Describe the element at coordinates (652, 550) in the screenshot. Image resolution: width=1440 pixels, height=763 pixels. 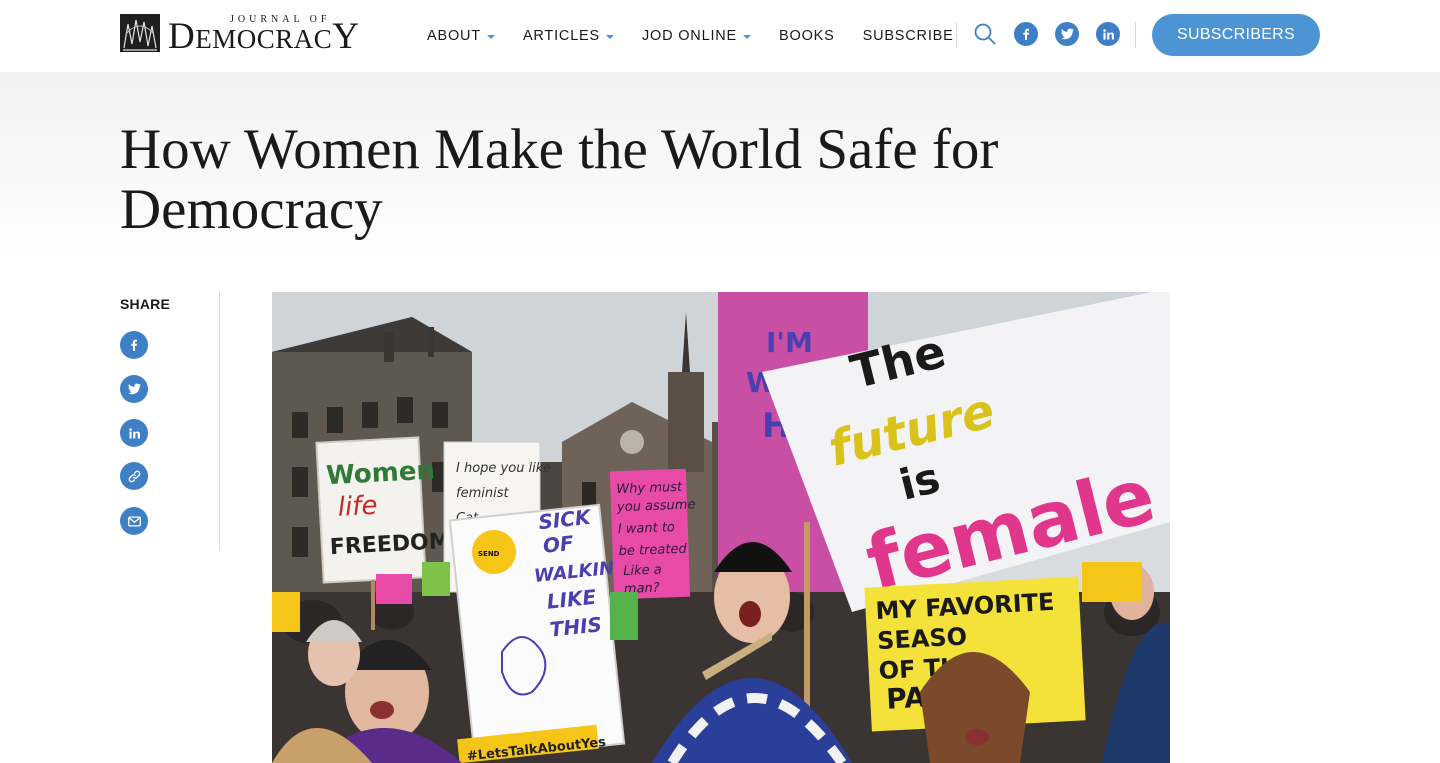
I see `sign-treated-text: be treated` at that location.